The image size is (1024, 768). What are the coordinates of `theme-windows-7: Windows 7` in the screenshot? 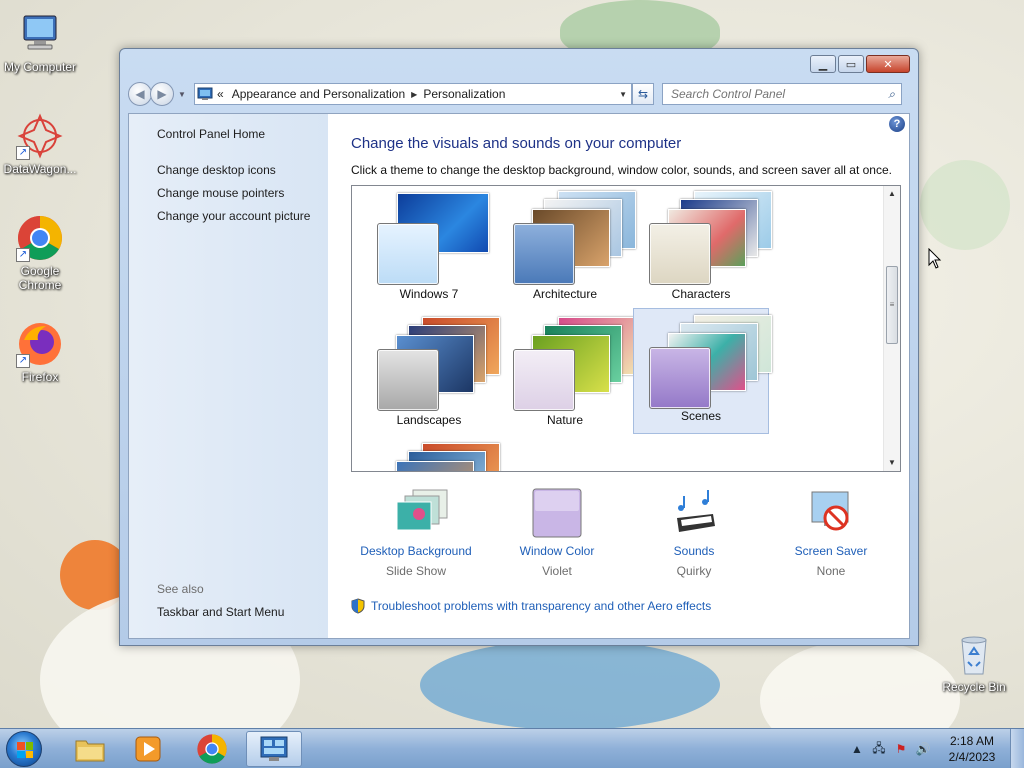 It's located at (429, 249).